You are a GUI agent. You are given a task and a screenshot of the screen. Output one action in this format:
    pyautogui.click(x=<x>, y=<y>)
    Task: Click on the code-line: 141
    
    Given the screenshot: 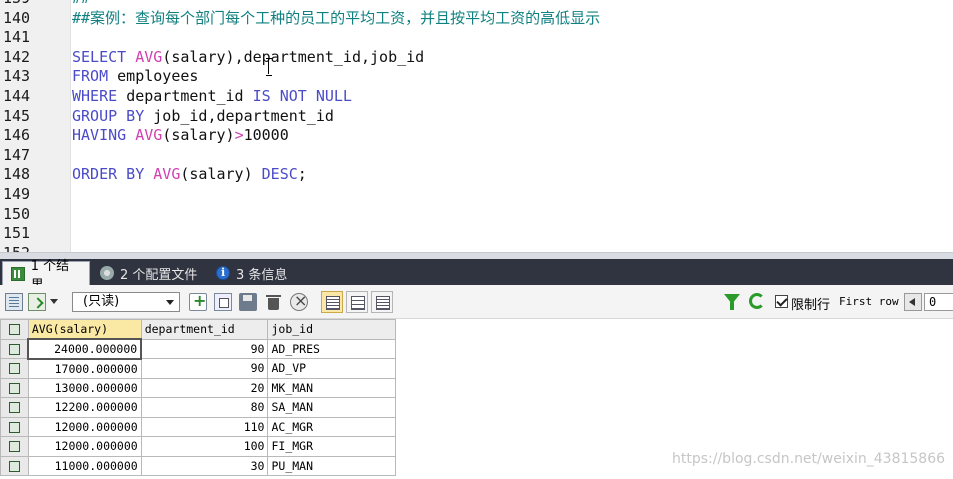 What is the action you would take?
    pyautogui.click(x=476, y=38)
    